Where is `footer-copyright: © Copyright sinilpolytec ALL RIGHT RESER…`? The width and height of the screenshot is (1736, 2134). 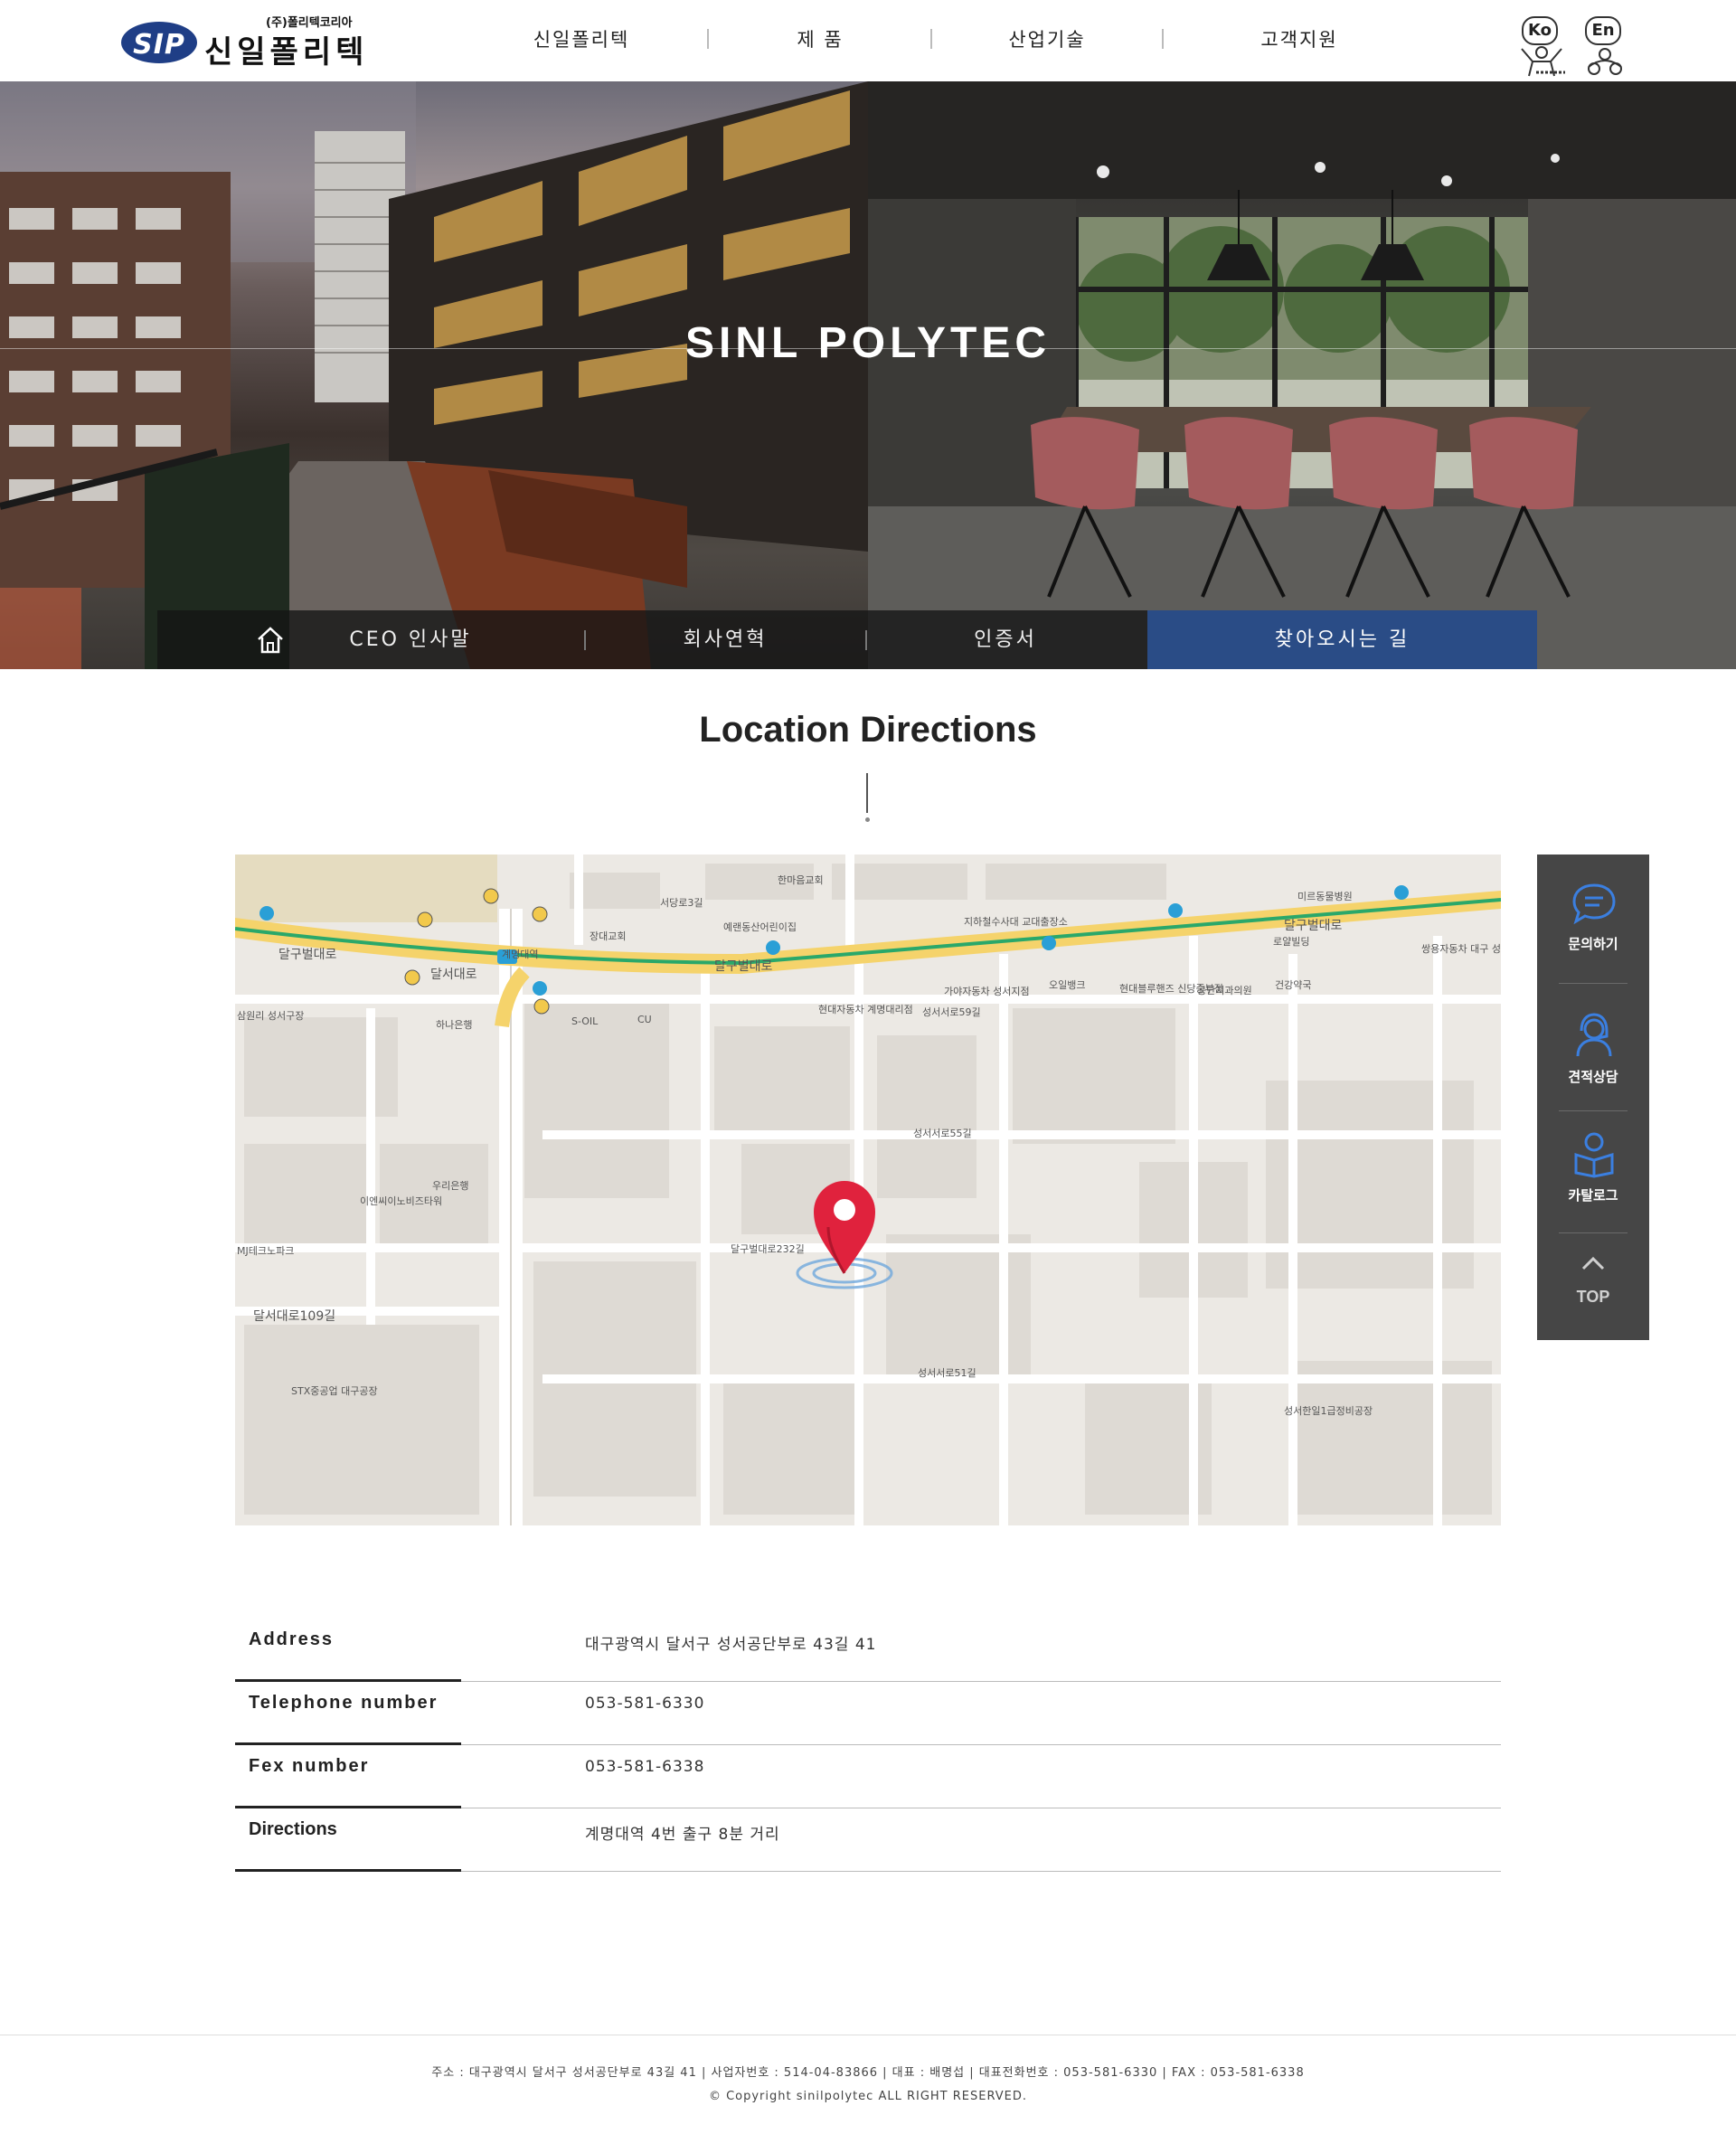
footer-copyright: © Copyright sinilpolytec ALL RIGHT RESER… is located at coordinates (868, 2096).